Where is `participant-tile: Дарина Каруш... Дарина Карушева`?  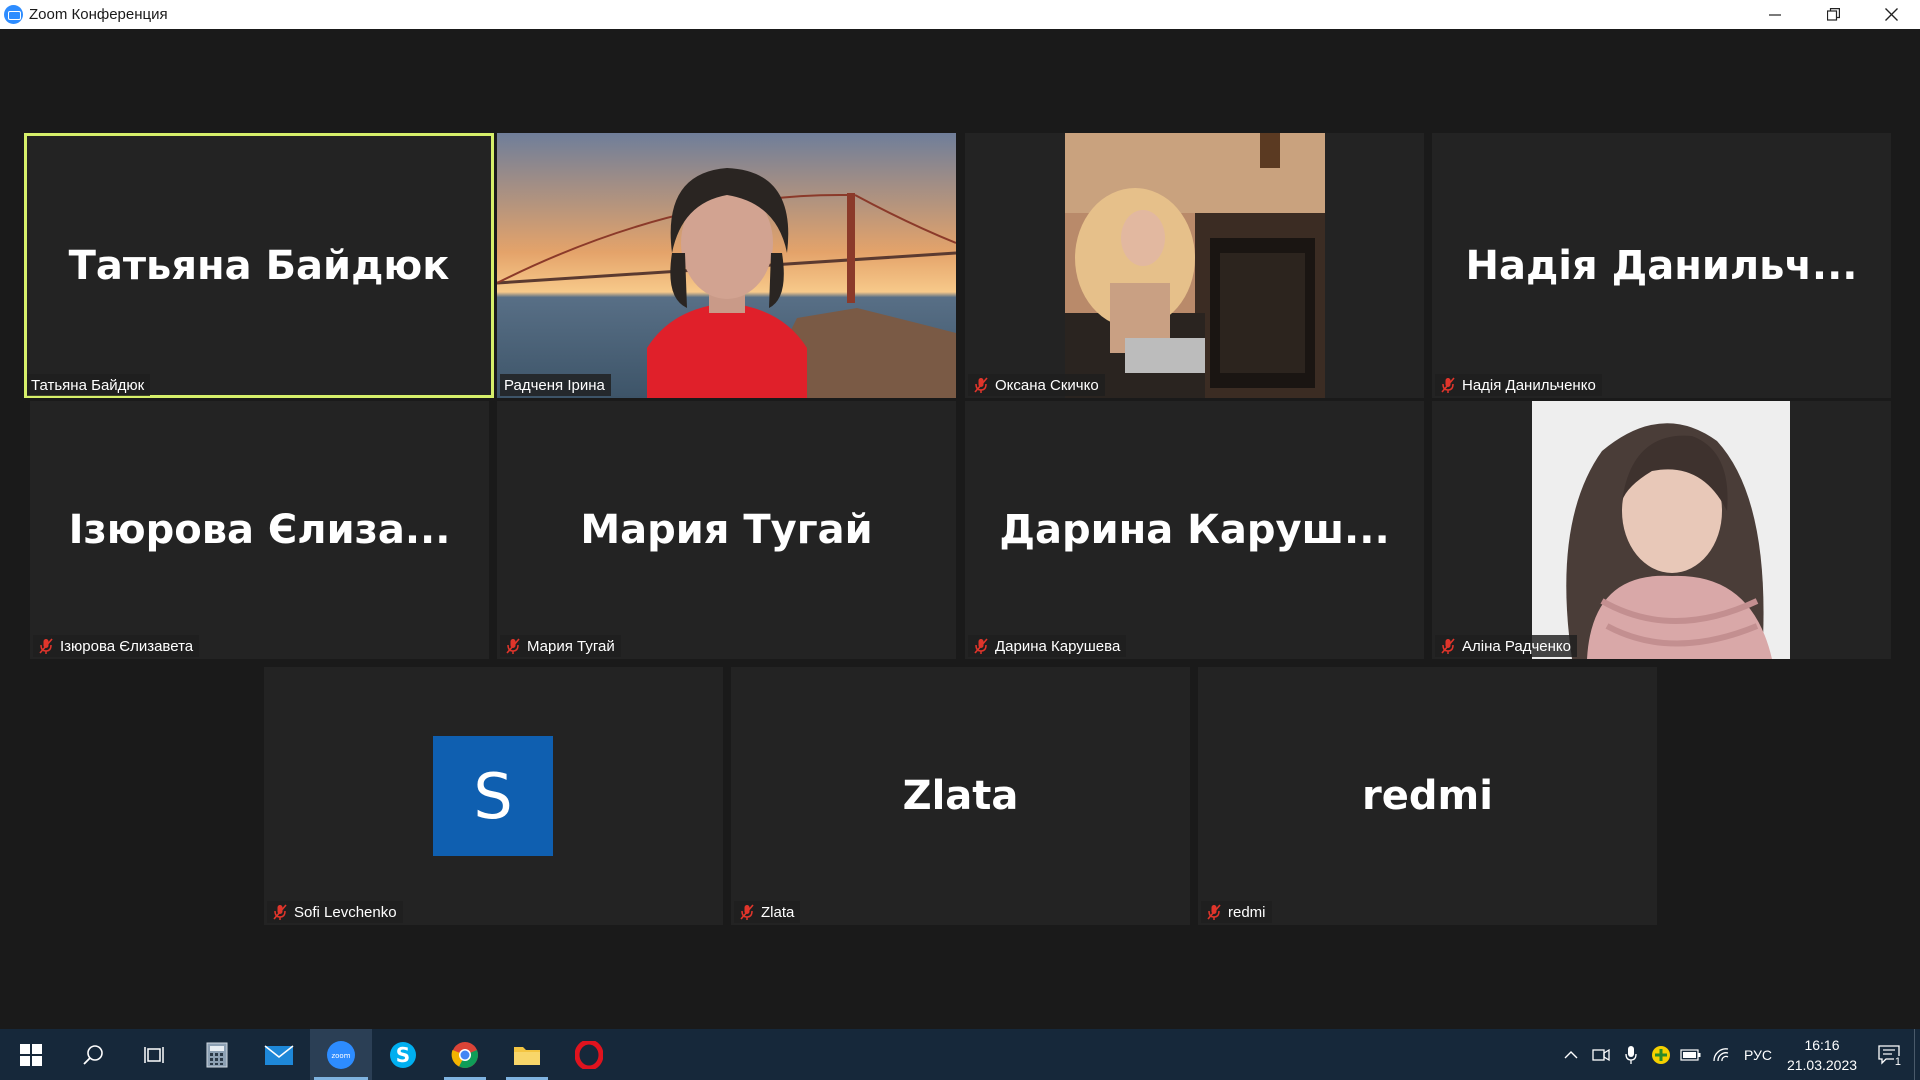
participant-tile: Дарина Каруш... Дарина Карушева is located at coordinates (1194, 530).